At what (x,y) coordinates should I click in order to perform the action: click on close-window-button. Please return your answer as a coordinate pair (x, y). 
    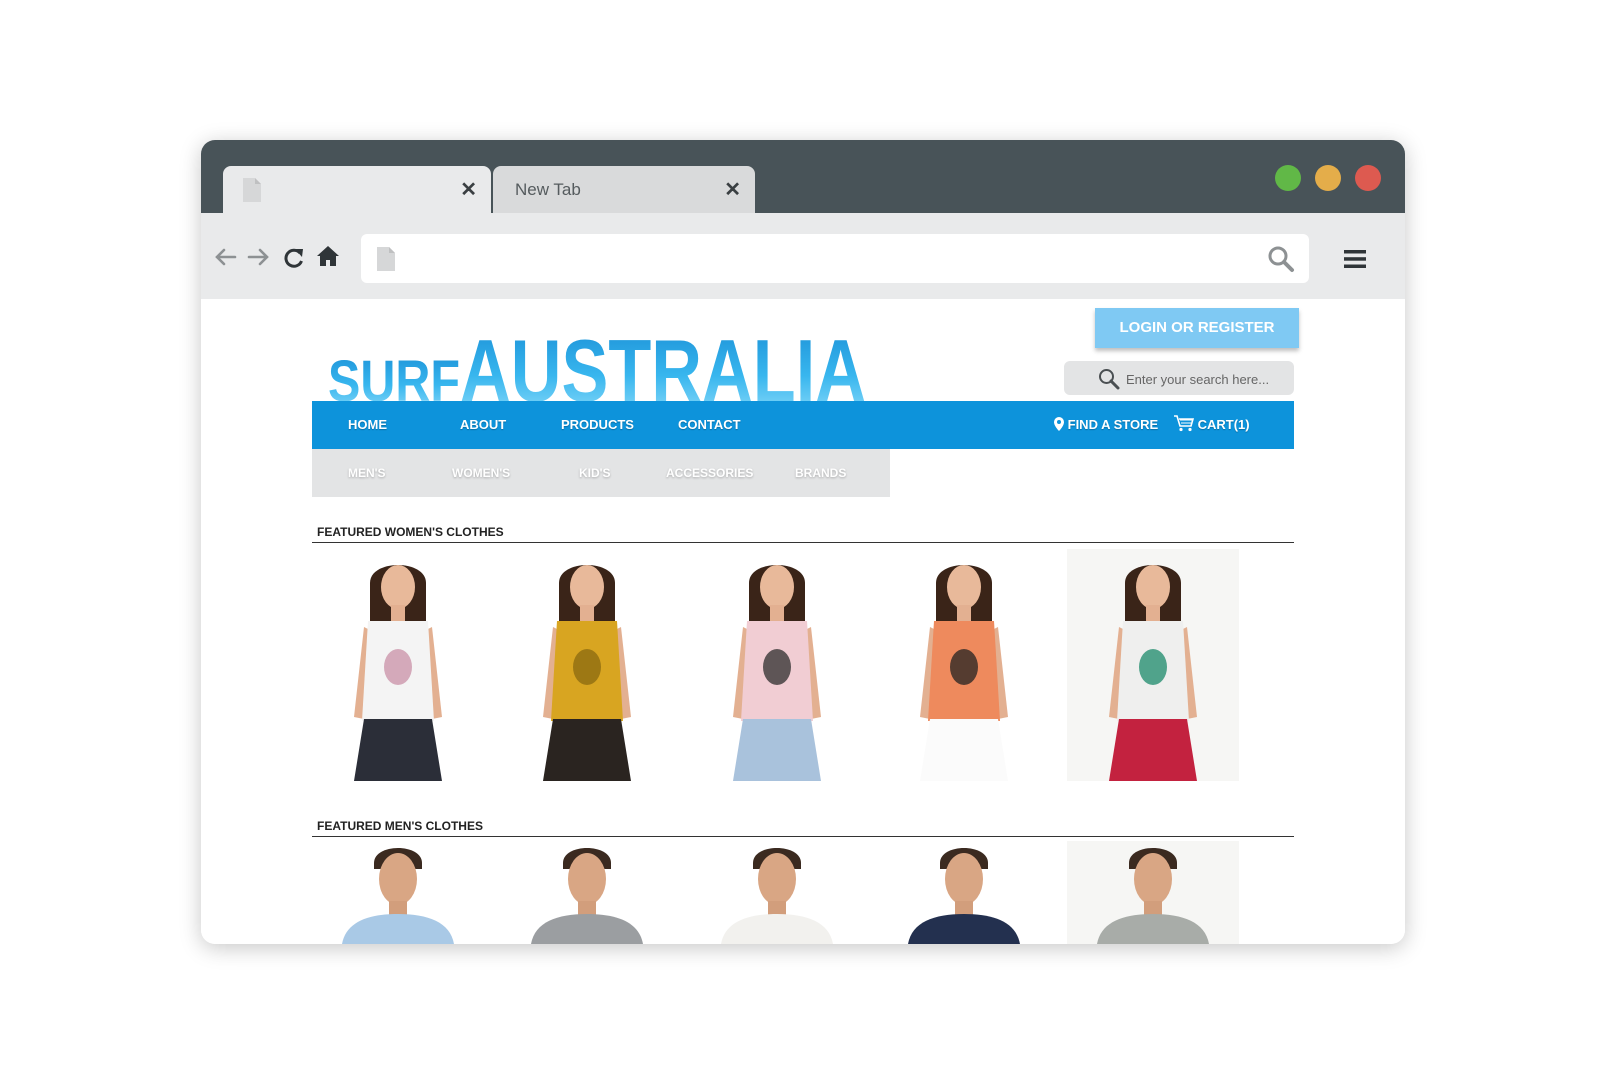
    Looking at the image, I should click on (1368, 178).